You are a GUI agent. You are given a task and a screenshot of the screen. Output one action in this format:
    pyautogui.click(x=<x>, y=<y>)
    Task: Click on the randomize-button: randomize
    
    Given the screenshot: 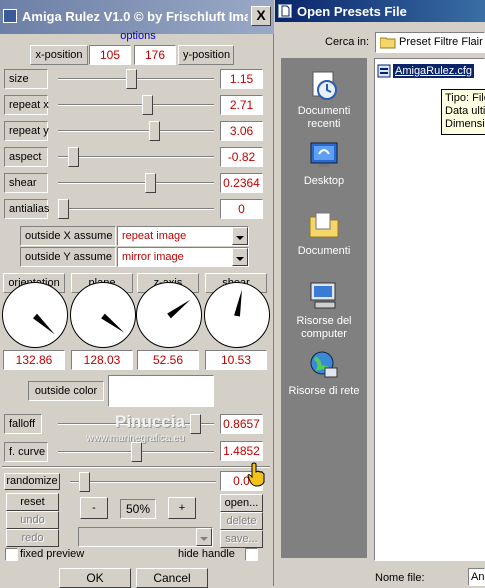 What is the action you would take?
    pyautogui.click(x=32, y=481)
    